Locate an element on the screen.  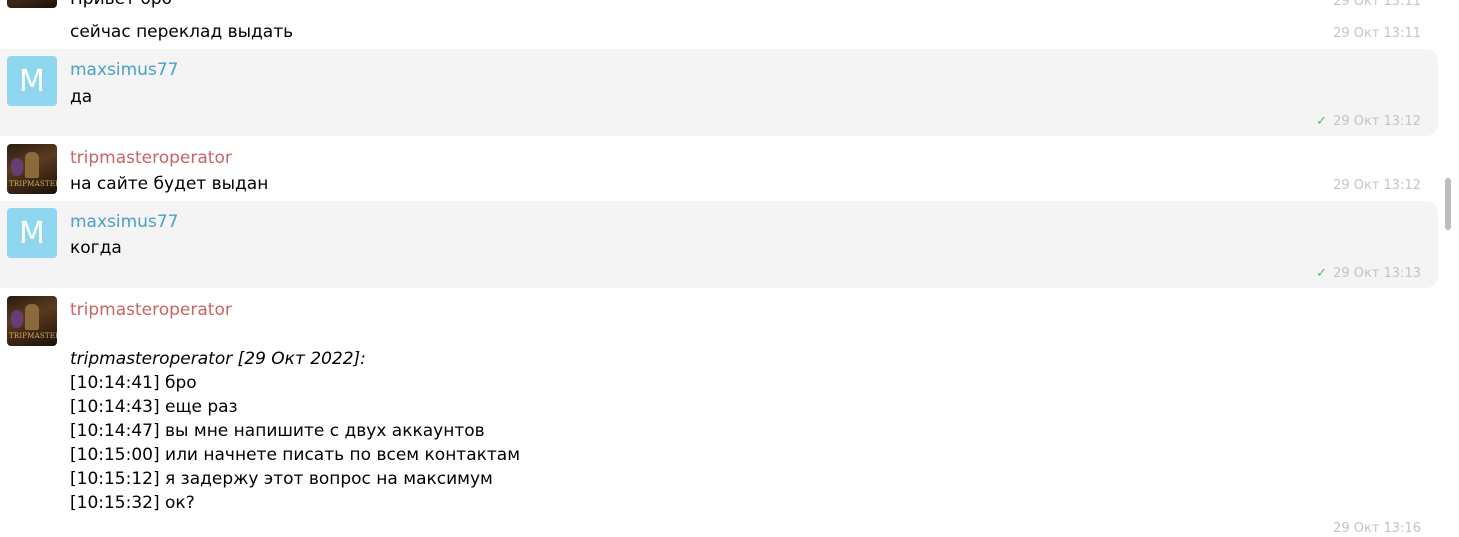
avatar-tripmaster-partial is located at coordinates (32, 4).